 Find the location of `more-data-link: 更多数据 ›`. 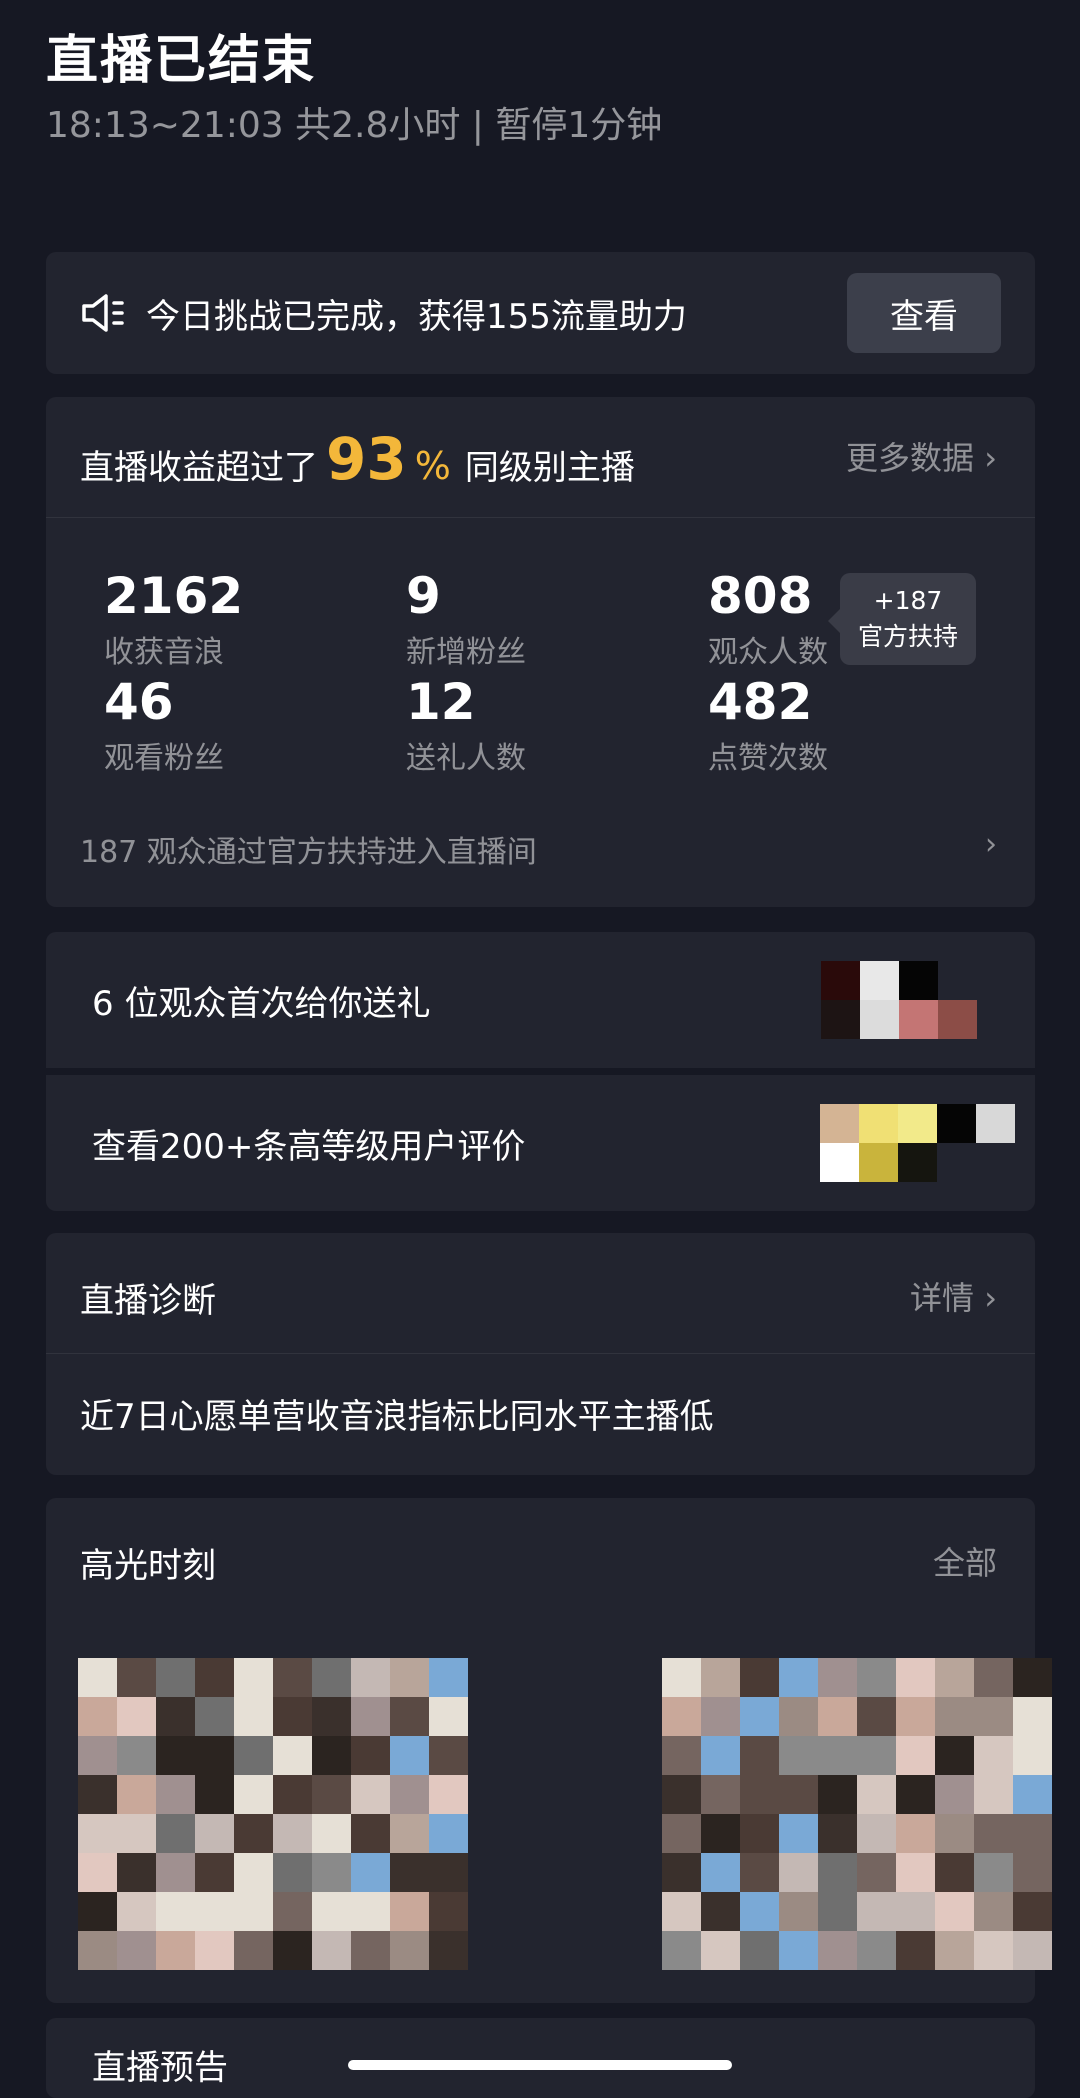

more-data-link: 更多数据 › is located at coordinates (921, 456).